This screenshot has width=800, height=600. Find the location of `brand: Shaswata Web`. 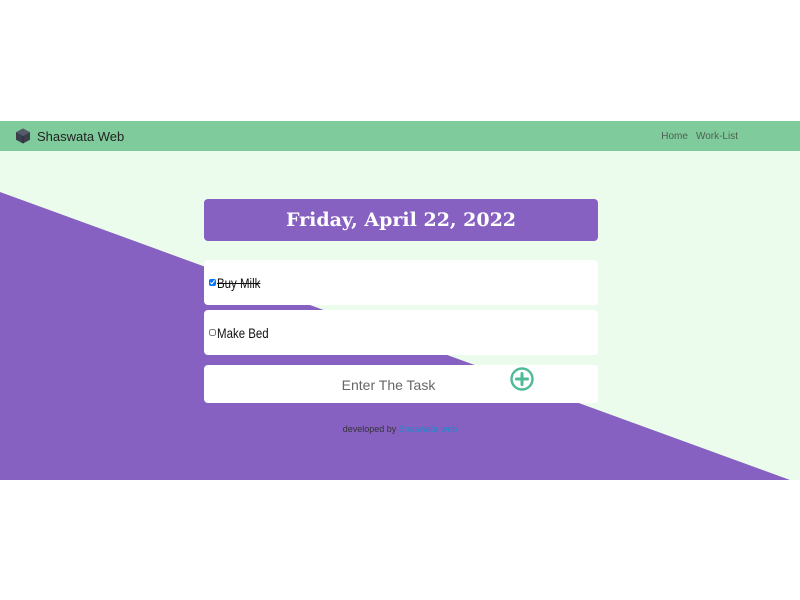

brand: Shaswata Web is located at coordinates (69, 136).